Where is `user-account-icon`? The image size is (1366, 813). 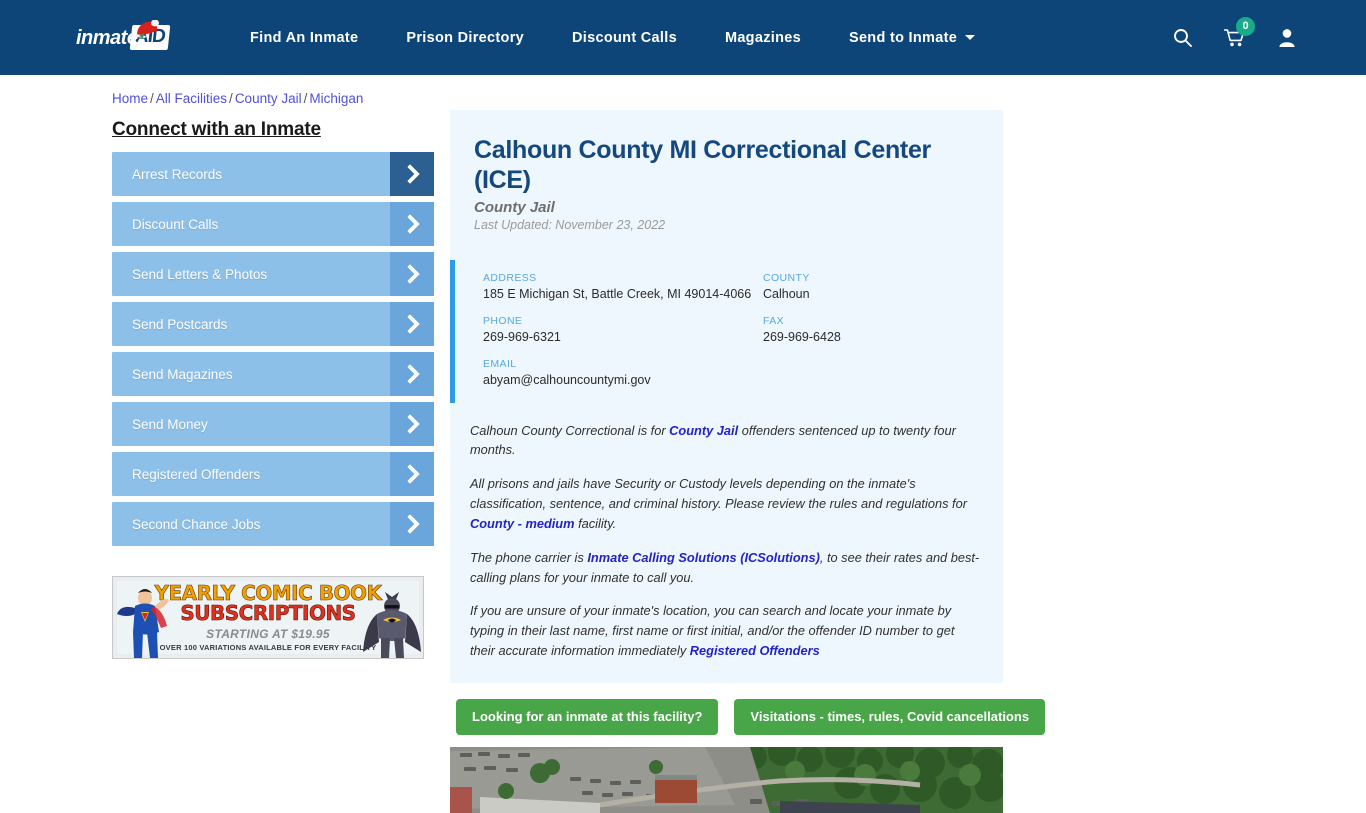
user-account-icon is located at coordinates (1287, 38).